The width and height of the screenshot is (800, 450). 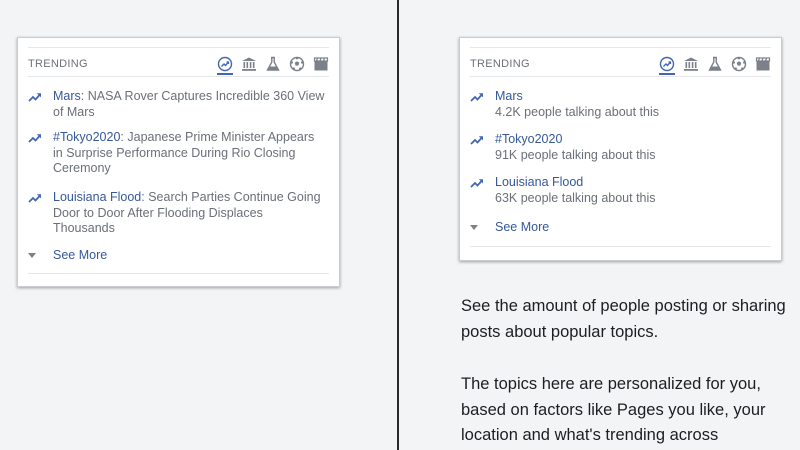 What do you see at coordinates (575, 197) in the screenshot?
I see `talking-count: 63K people talking about this` at bounding box center [575, 197].